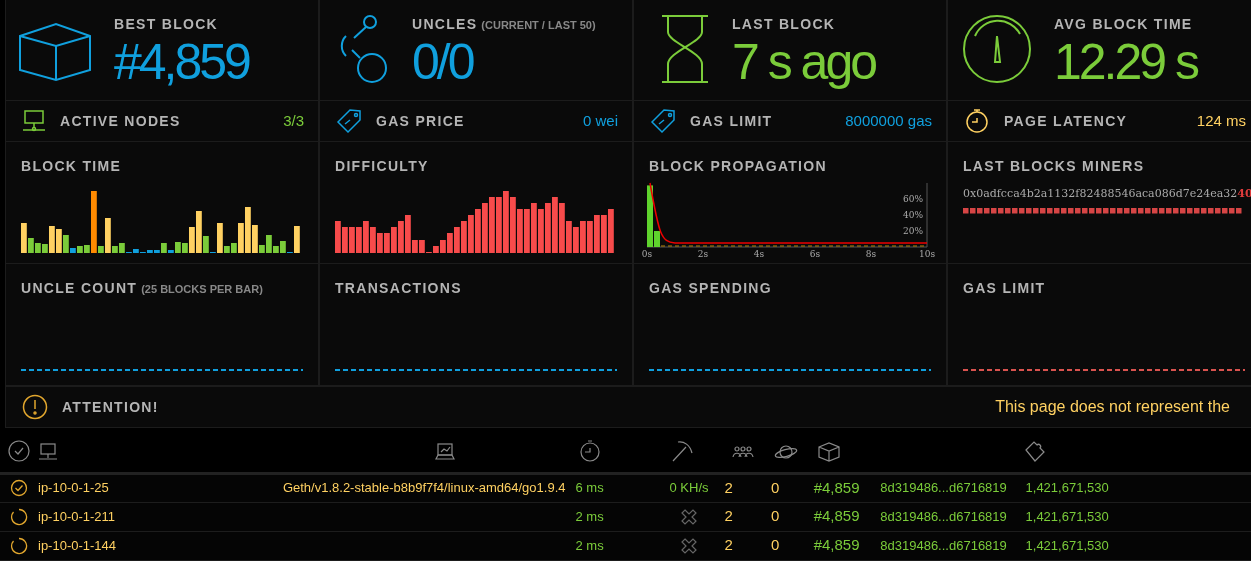 Image resolution: width=1251 pixels, height=561 pixels. Describe the element at coordinates (19, 451) in the screenshot. I see `check-circle-icon` at that location.